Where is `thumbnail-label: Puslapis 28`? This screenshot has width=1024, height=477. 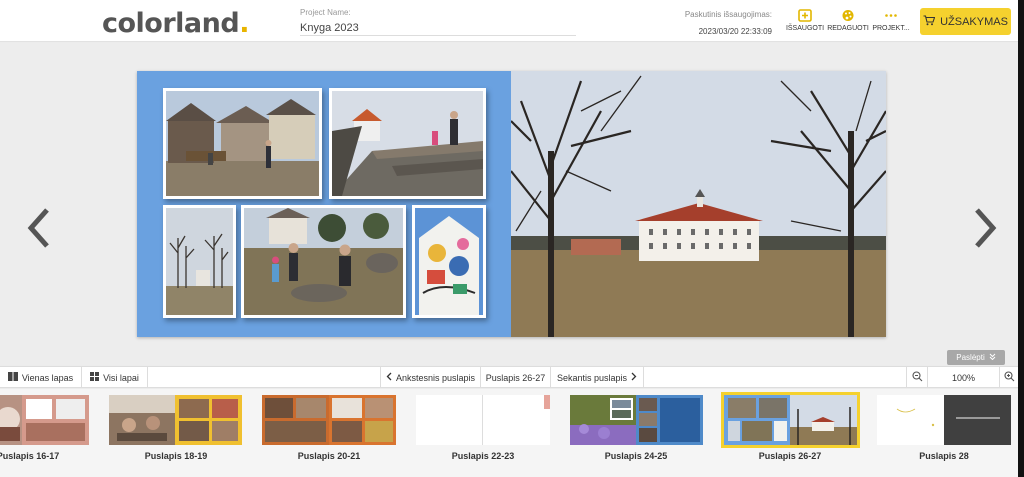
thumbnail-label: Puslapis 28 is located at coordinates (944, 456).